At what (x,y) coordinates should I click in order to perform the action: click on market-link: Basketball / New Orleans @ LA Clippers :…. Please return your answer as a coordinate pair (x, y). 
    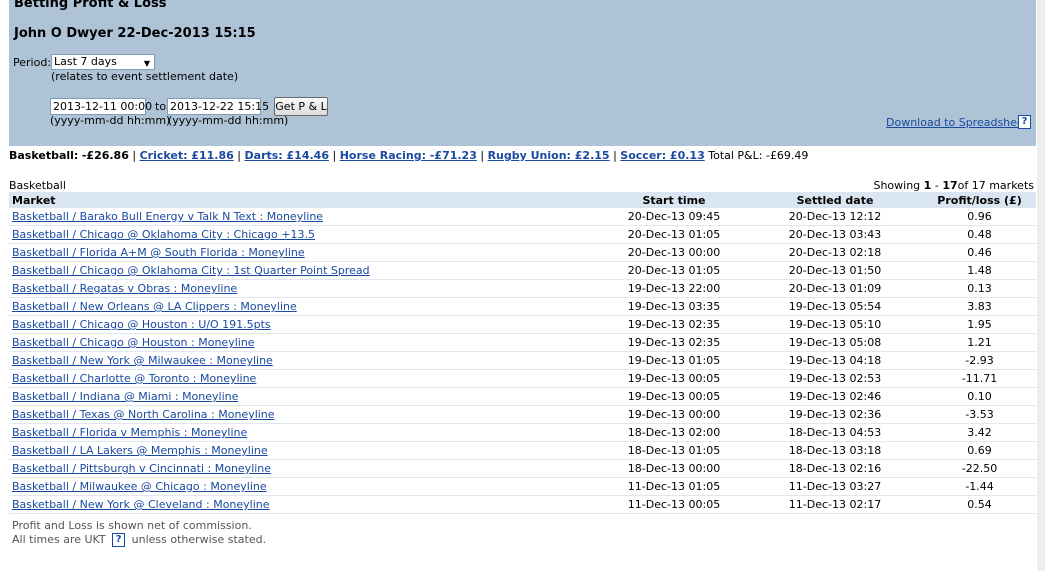
    Looking at the image, I should click on (154, 306).